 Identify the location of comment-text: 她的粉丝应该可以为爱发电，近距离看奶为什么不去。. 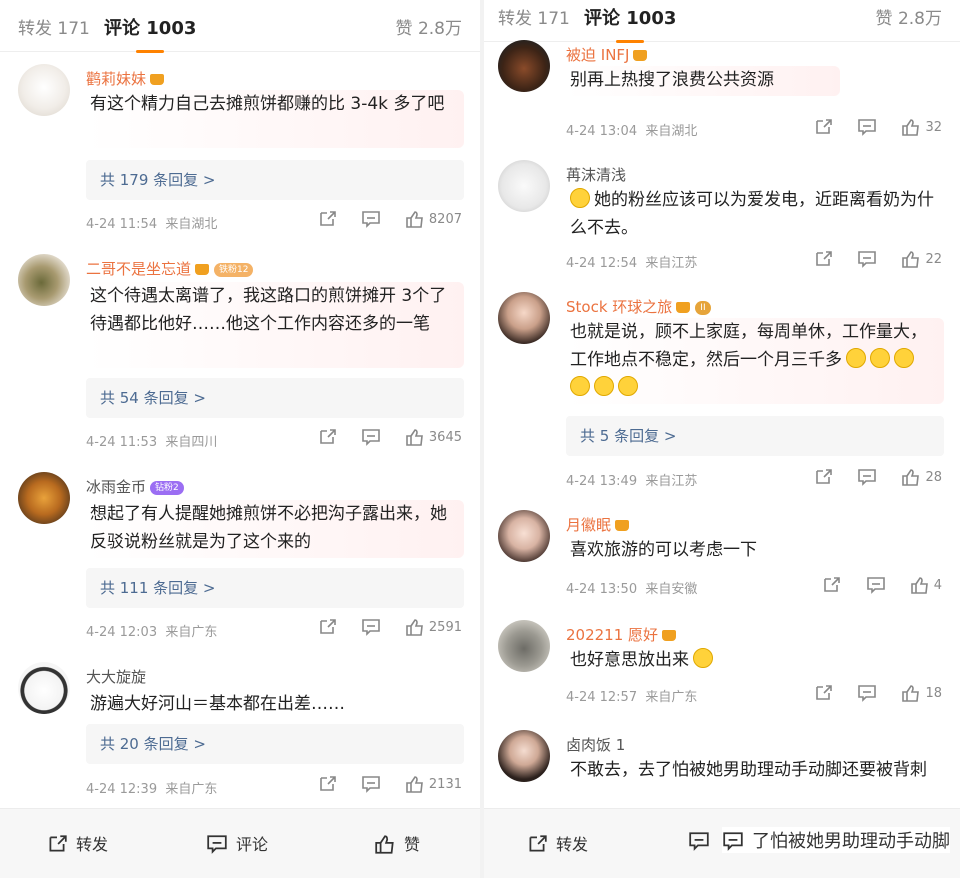
(755, 215).